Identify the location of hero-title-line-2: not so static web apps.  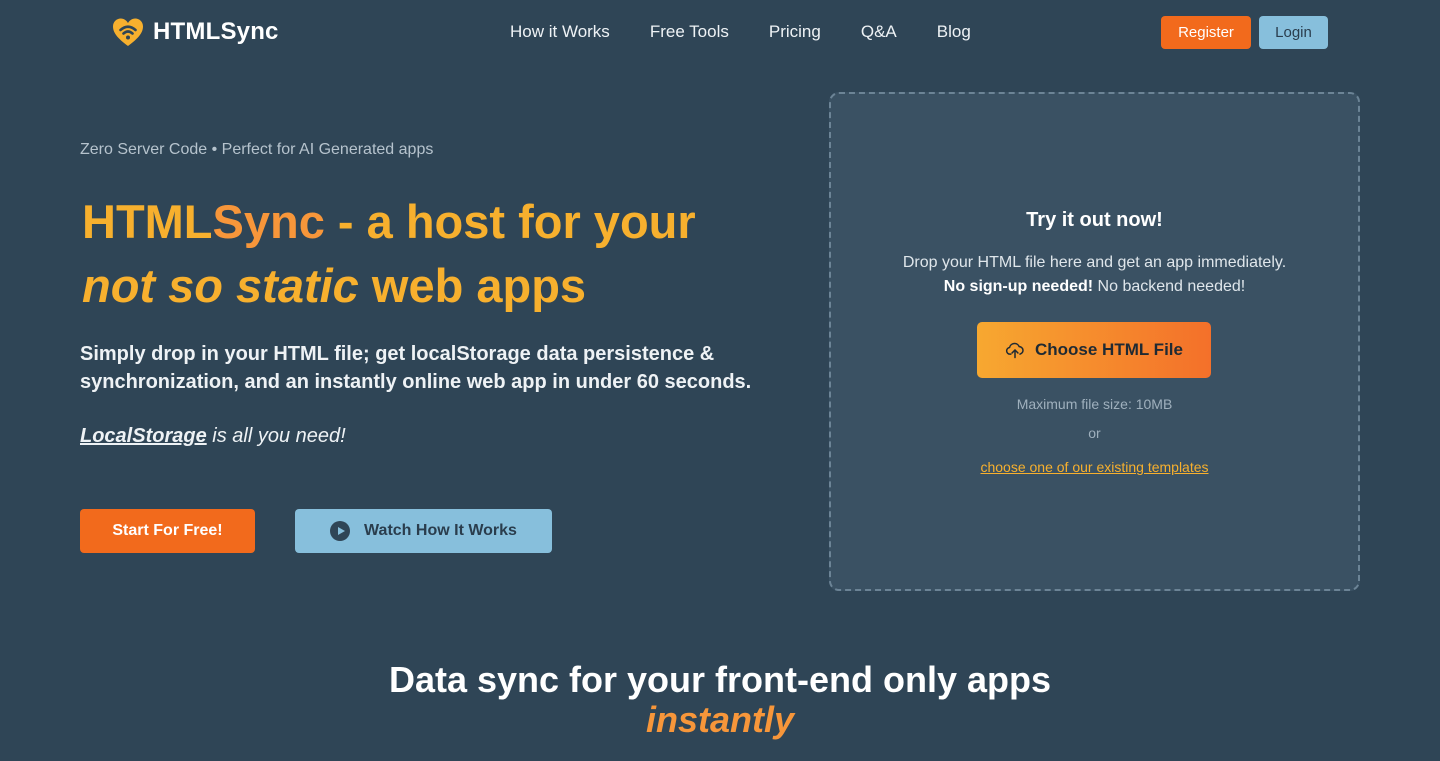
(389, 286).